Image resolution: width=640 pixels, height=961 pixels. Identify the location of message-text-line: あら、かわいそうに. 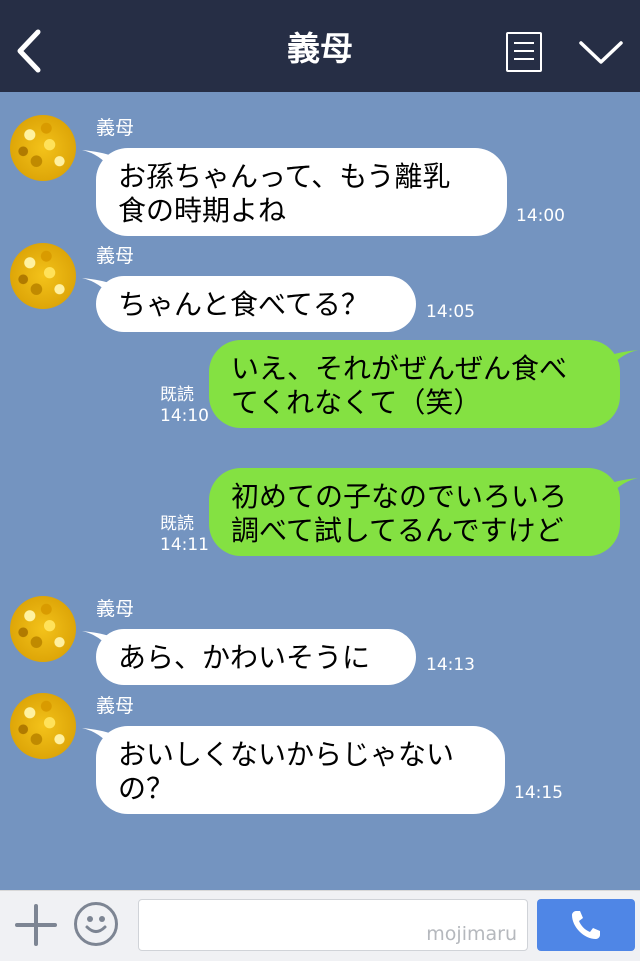
(244, 657).